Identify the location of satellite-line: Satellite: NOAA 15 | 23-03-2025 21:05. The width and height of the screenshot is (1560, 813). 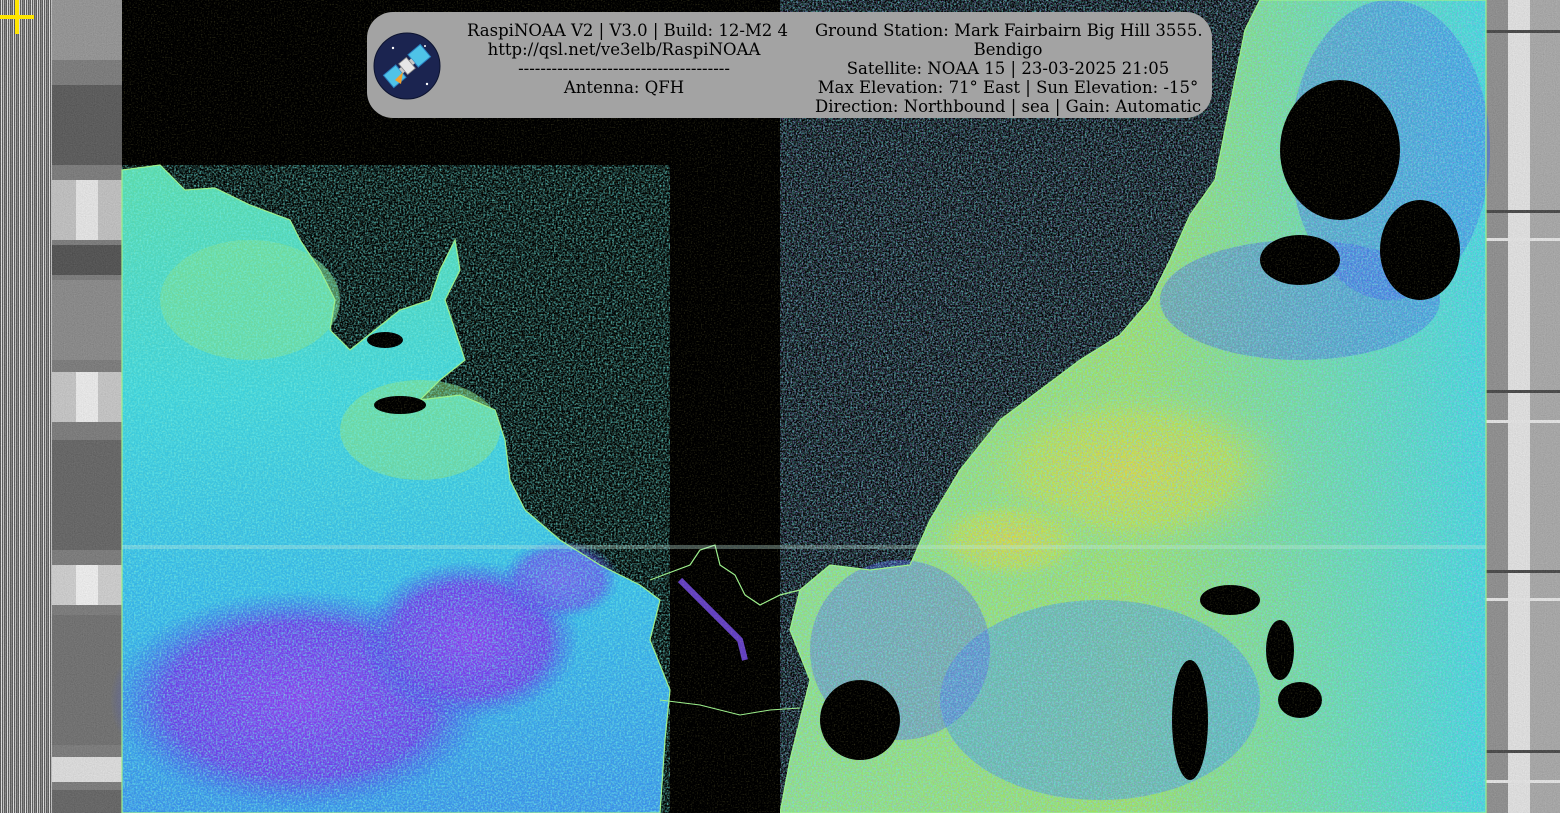
(1008, 68).